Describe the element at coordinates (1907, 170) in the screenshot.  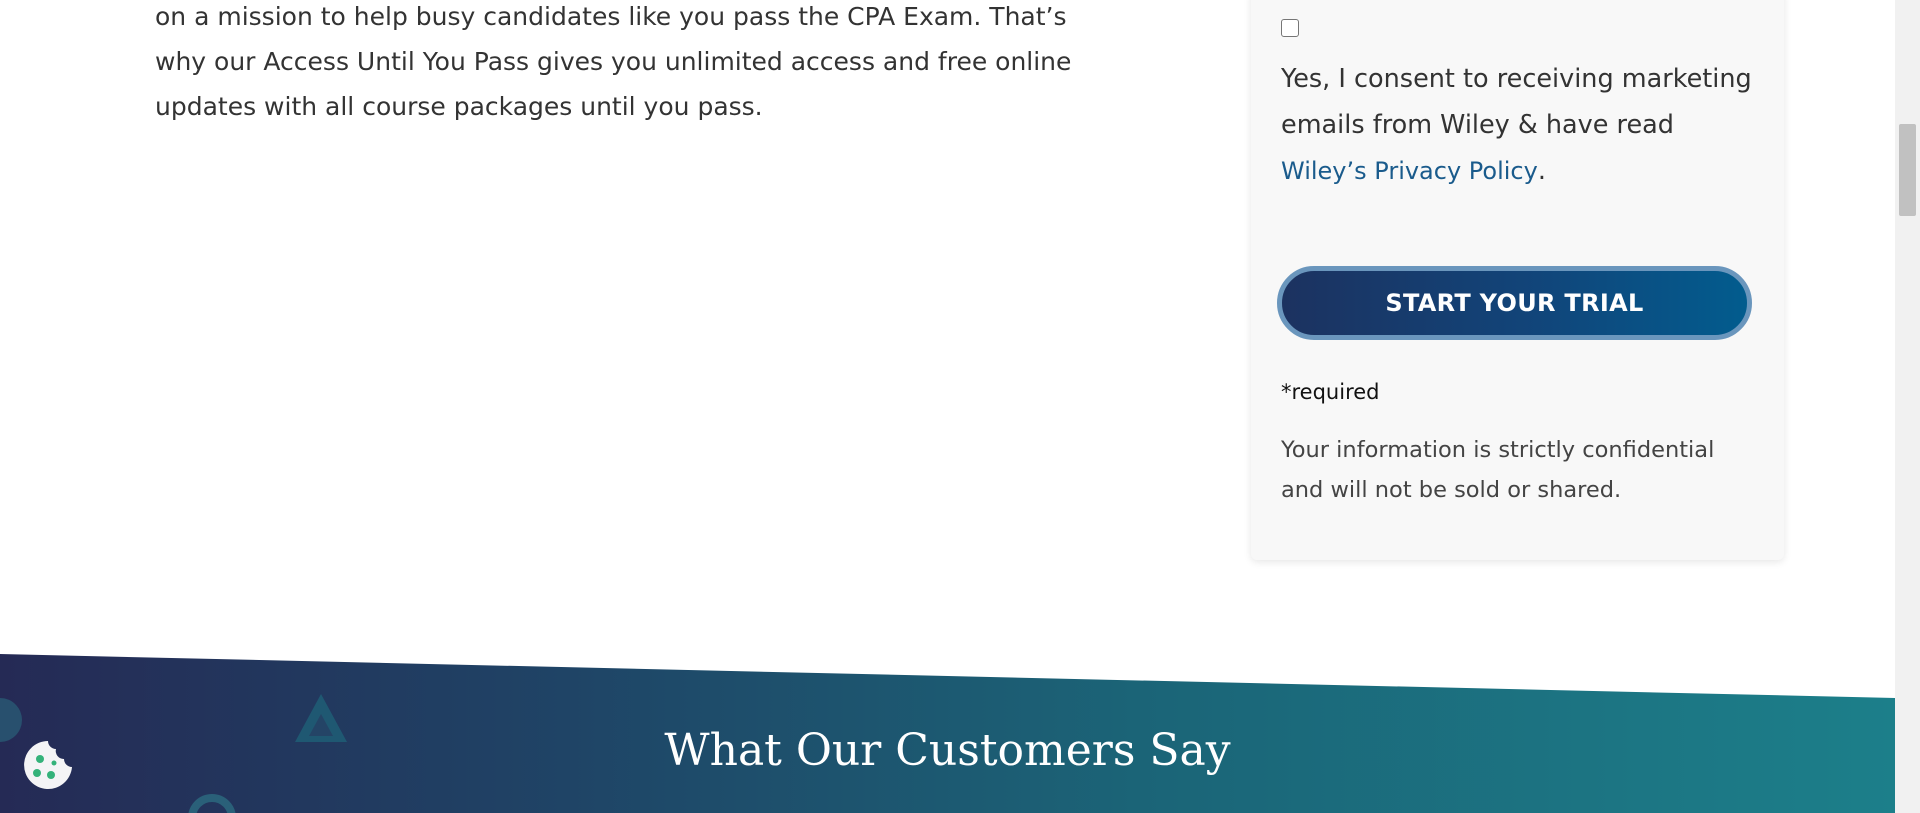
I see `scrollbar-thumb` at that location.